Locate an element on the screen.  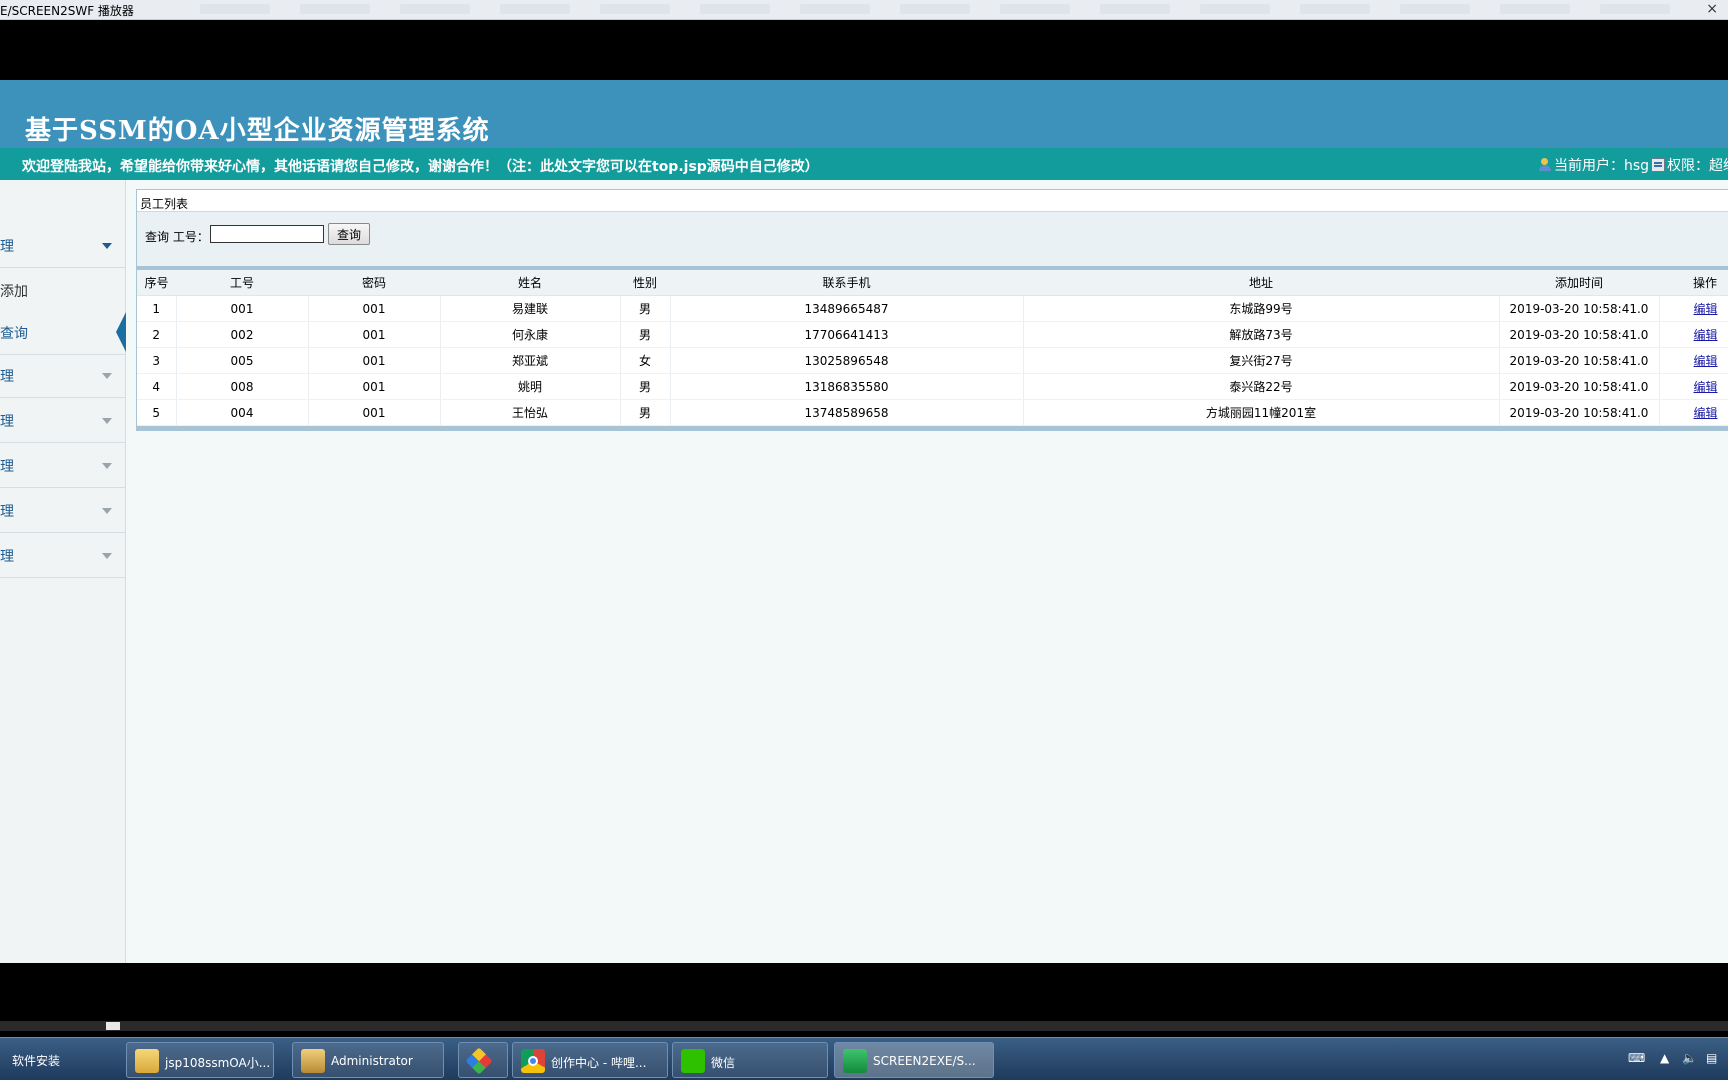
folder-icon is located at coordinates (147, 1061).